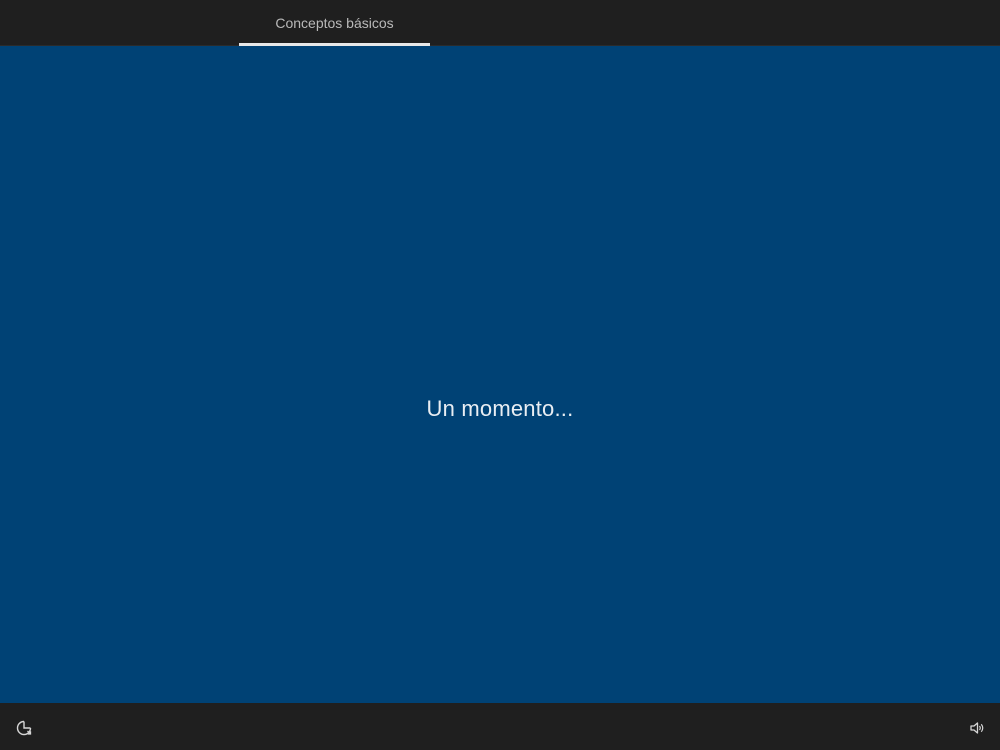 The image size is (1000, 750). I want to click on volume-button, so click(977, 728).